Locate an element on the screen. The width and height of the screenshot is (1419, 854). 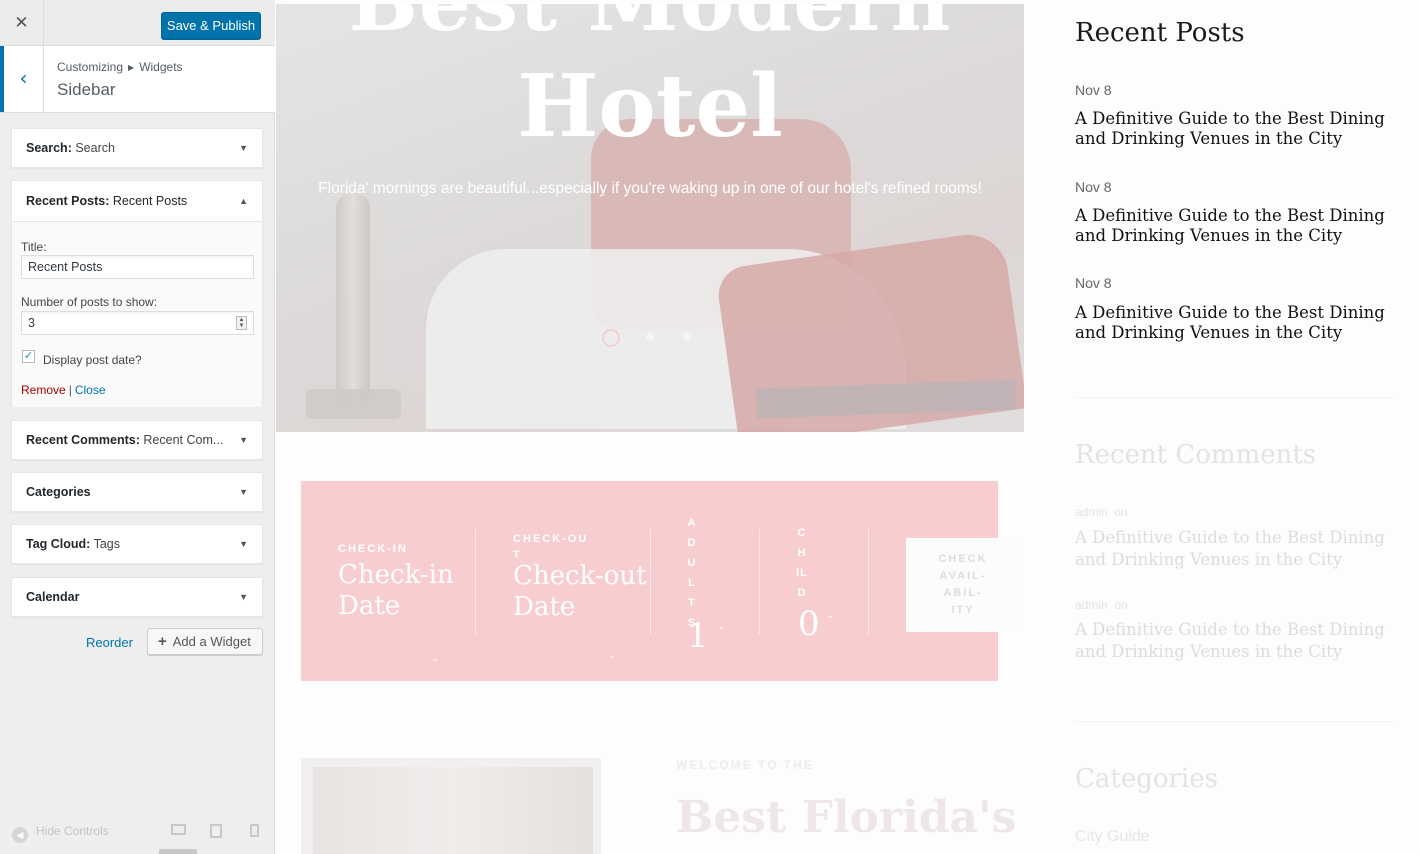
widget-type: Tag Cloud: is located at coordinates (58, 544).